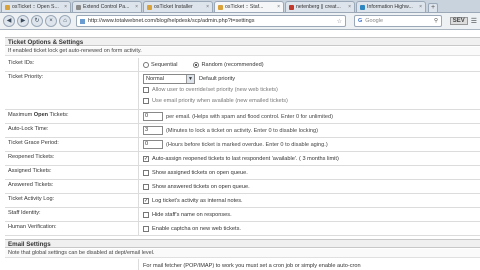  Describe the element at coordinates (164, 64) in the screenshot. I see `option-label: Sequential` at that location.